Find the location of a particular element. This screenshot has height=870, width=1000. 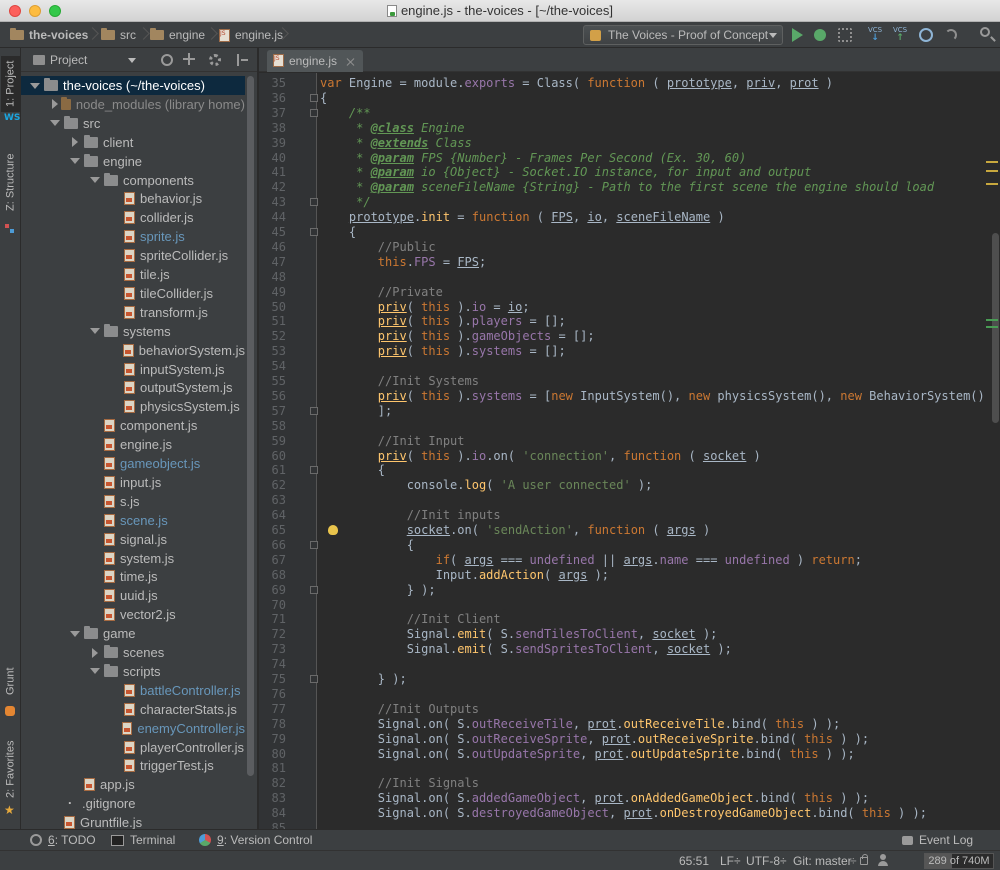

tree-item: scripts is located at coordinates (133, 671).